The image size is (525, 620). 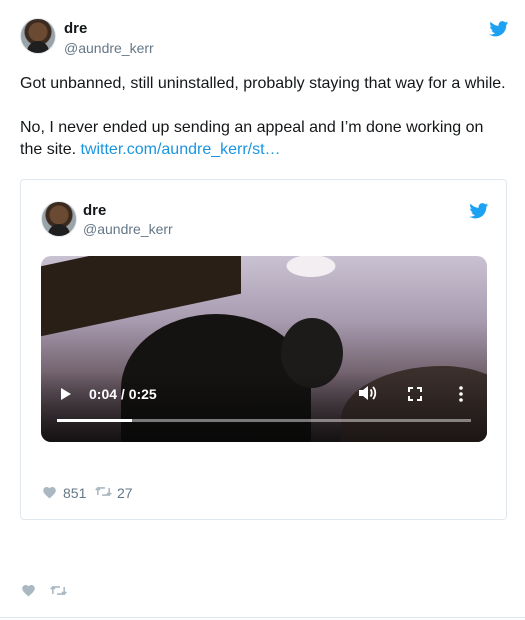 I want to click on video-time: 0:04 / 0:25, so click(x=123, y=394).